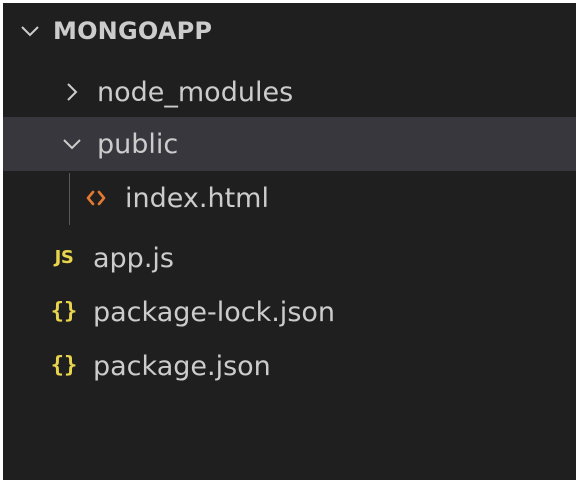 Image resolution: width=580 pixels, height=483 pixels. What do you see at coordinates (96, 198) in the screenshot?
I see `html-file-icon` at bounding box center [96, 198].